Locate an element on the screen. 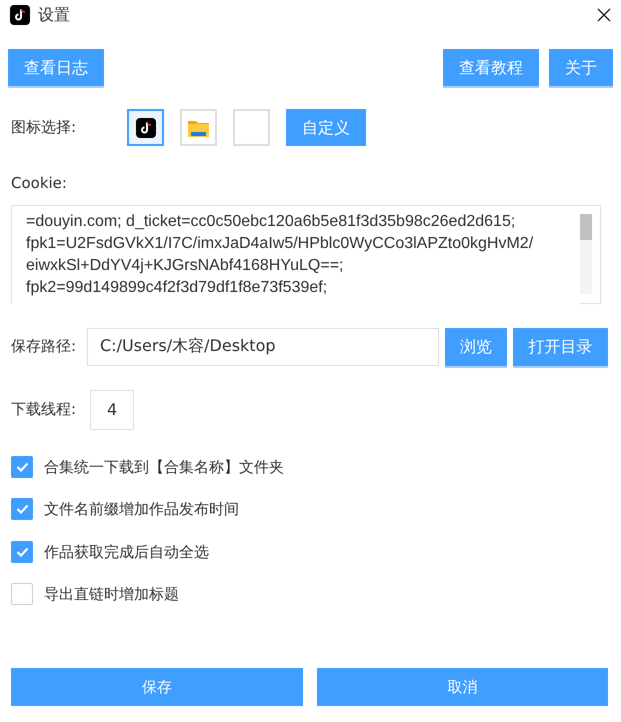 The image size is (621, 722). checkbox-label: 导出直链时增加标题 is located at coordinates (111, 594).